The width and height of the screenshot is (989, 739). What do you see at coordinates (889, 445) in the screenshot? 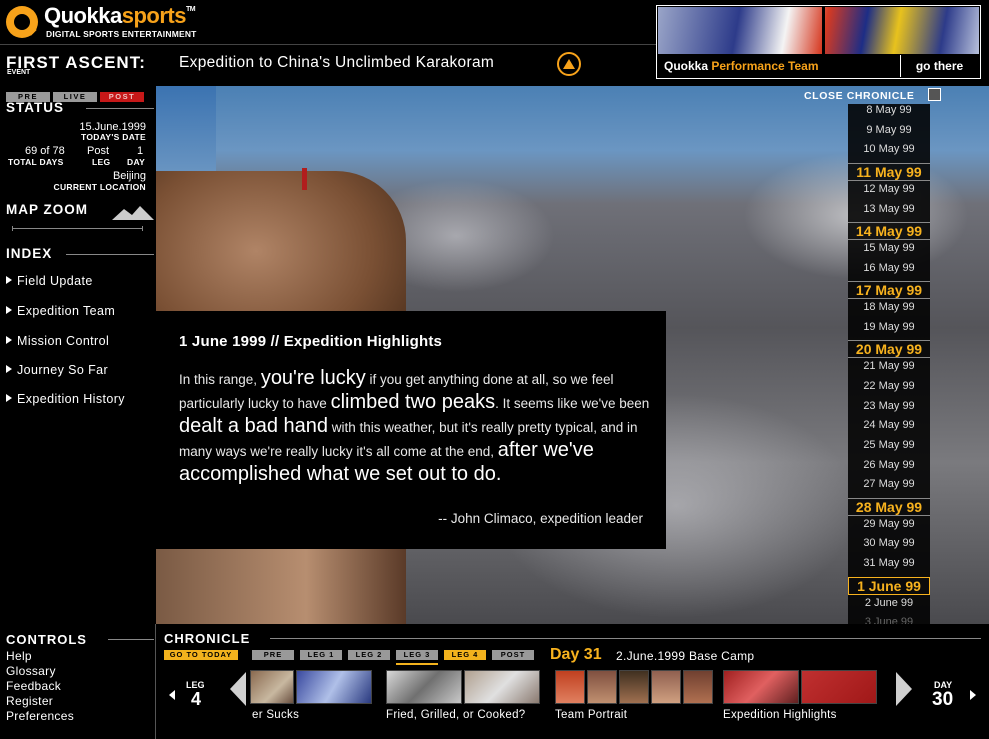
I see `timeline-date-17: 25 May 99` at bounding box center [889, 445].